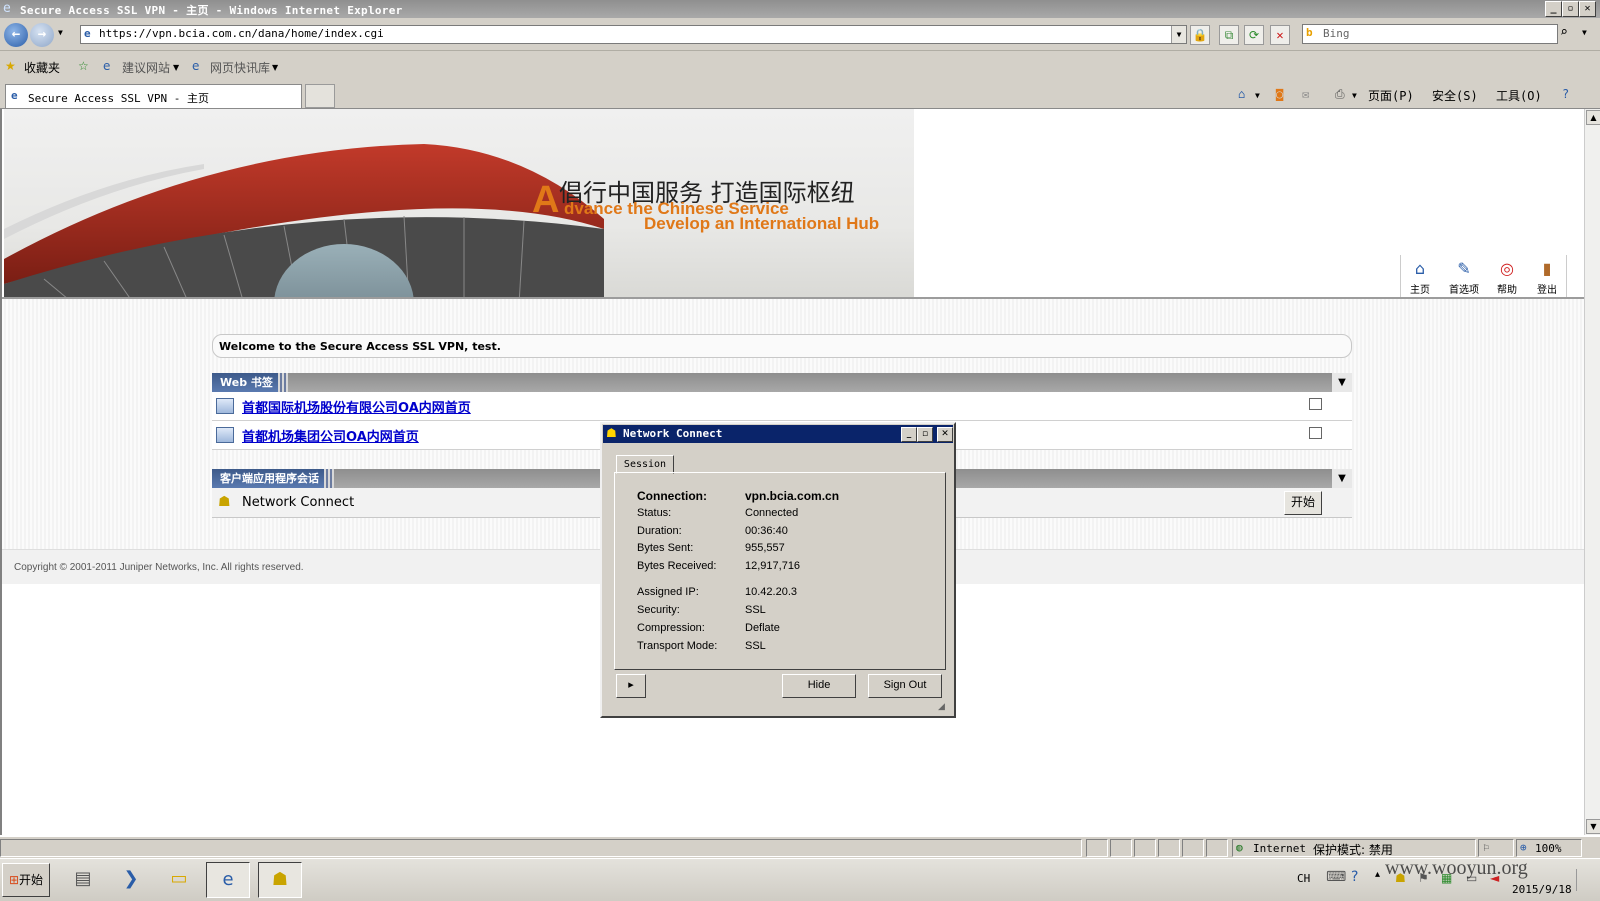 This screenshot has height=901, width=1600. What do you see at coordinates (1419, 276) in the screenshot?
I see `toolbar-home: ⌂ 主页` at bounding box center [1419, 276].